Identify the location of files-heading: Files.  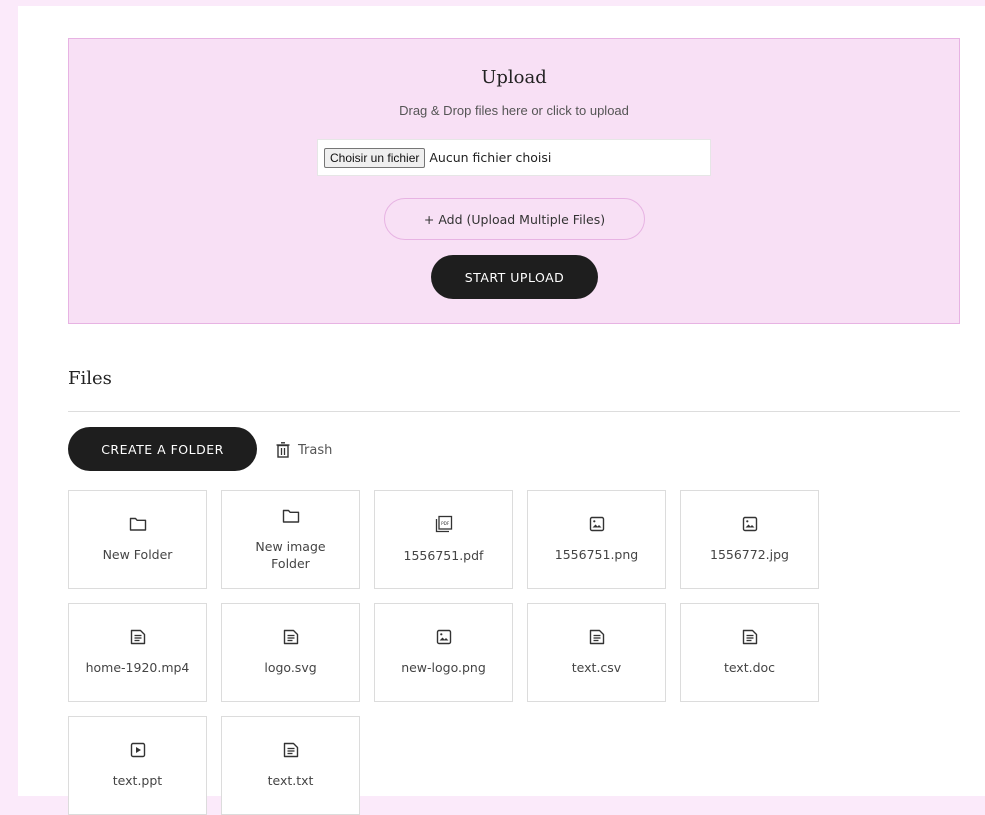
(90, 378).